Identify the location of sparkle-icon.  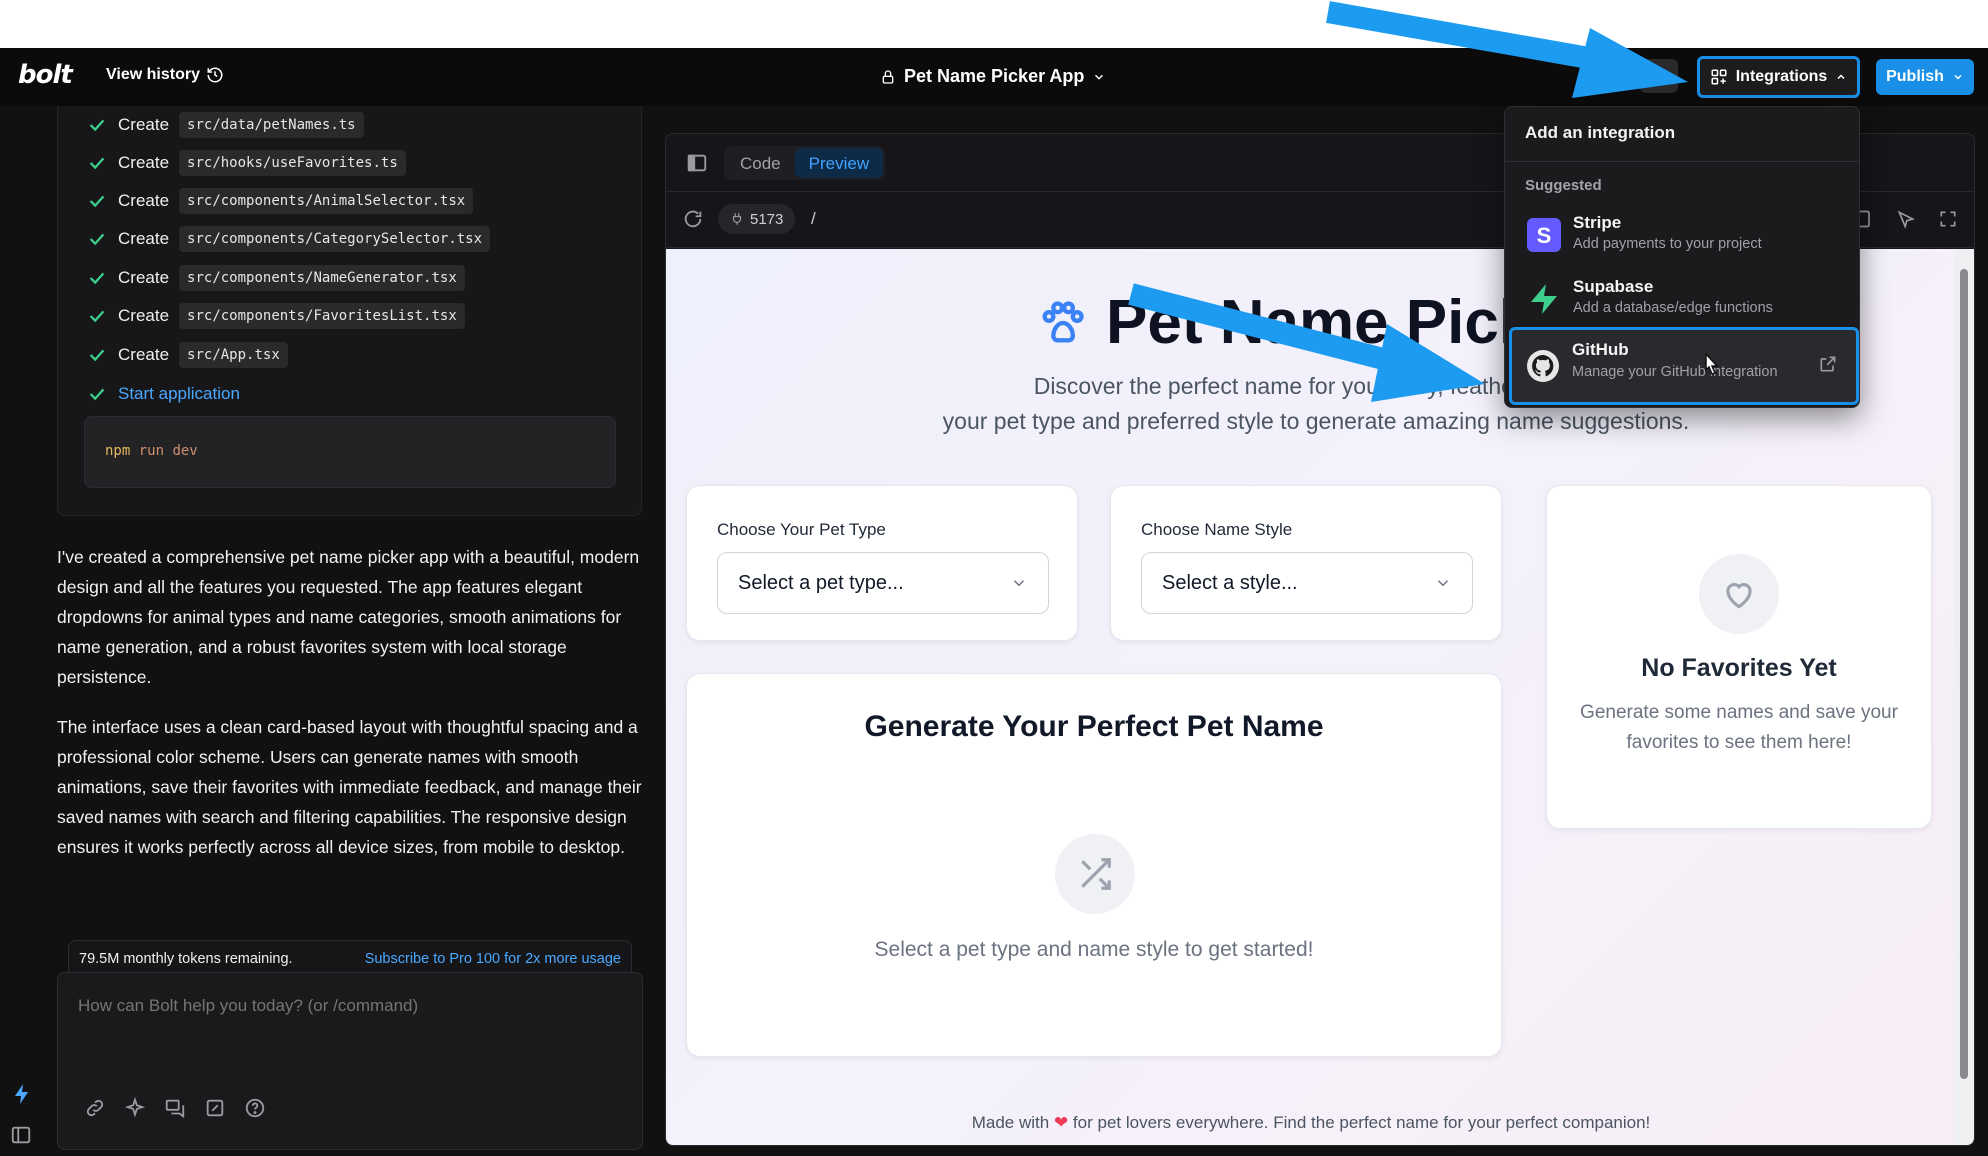
(135, 1108).